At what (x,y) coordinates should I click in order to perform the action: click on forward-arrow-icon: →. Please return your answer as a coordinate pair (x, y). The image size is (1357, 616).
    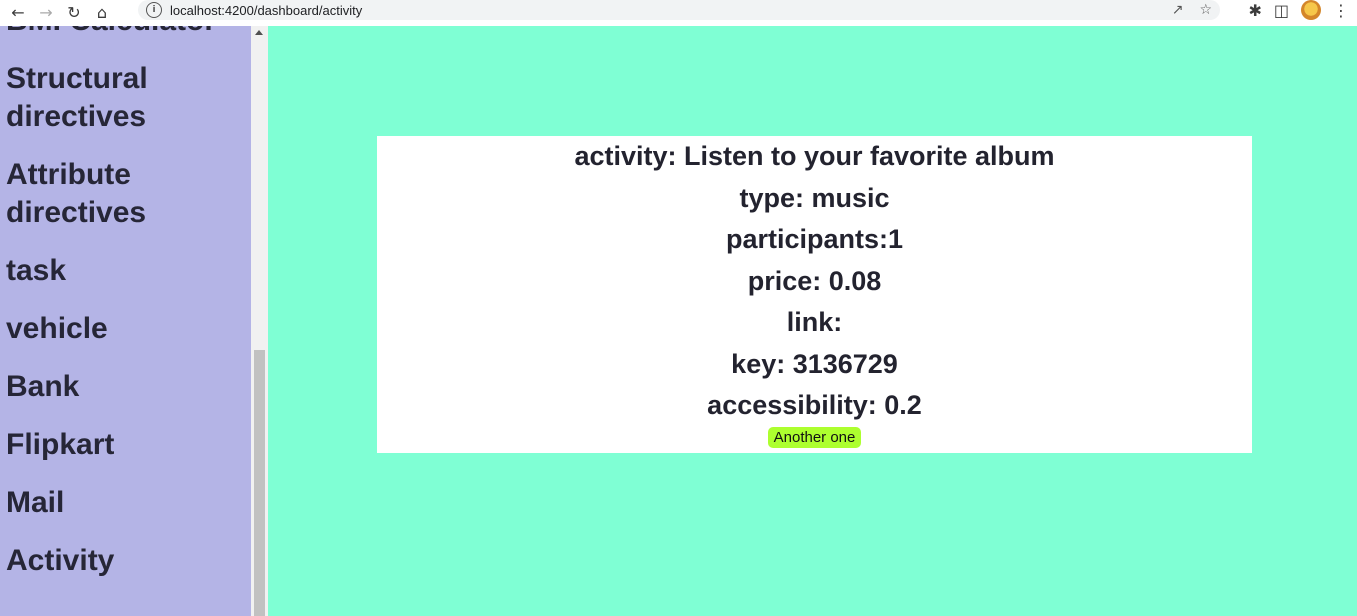
    Looking at the image, I should click on (46, 13).